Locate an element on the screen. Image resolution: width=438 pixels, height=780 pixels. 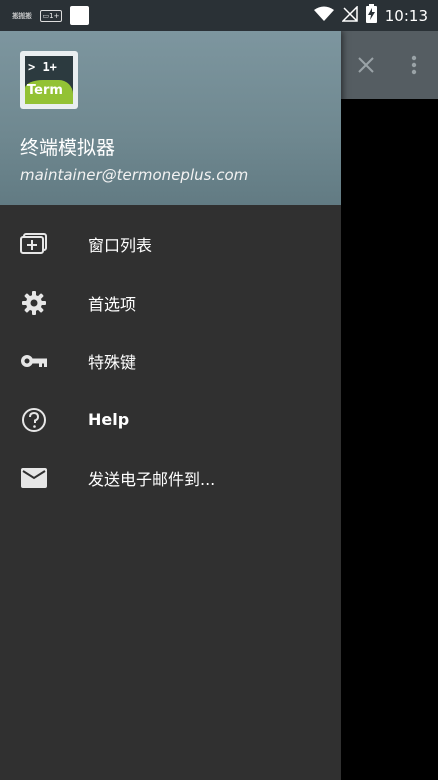
help-icon is located at coordinates (34, 420).